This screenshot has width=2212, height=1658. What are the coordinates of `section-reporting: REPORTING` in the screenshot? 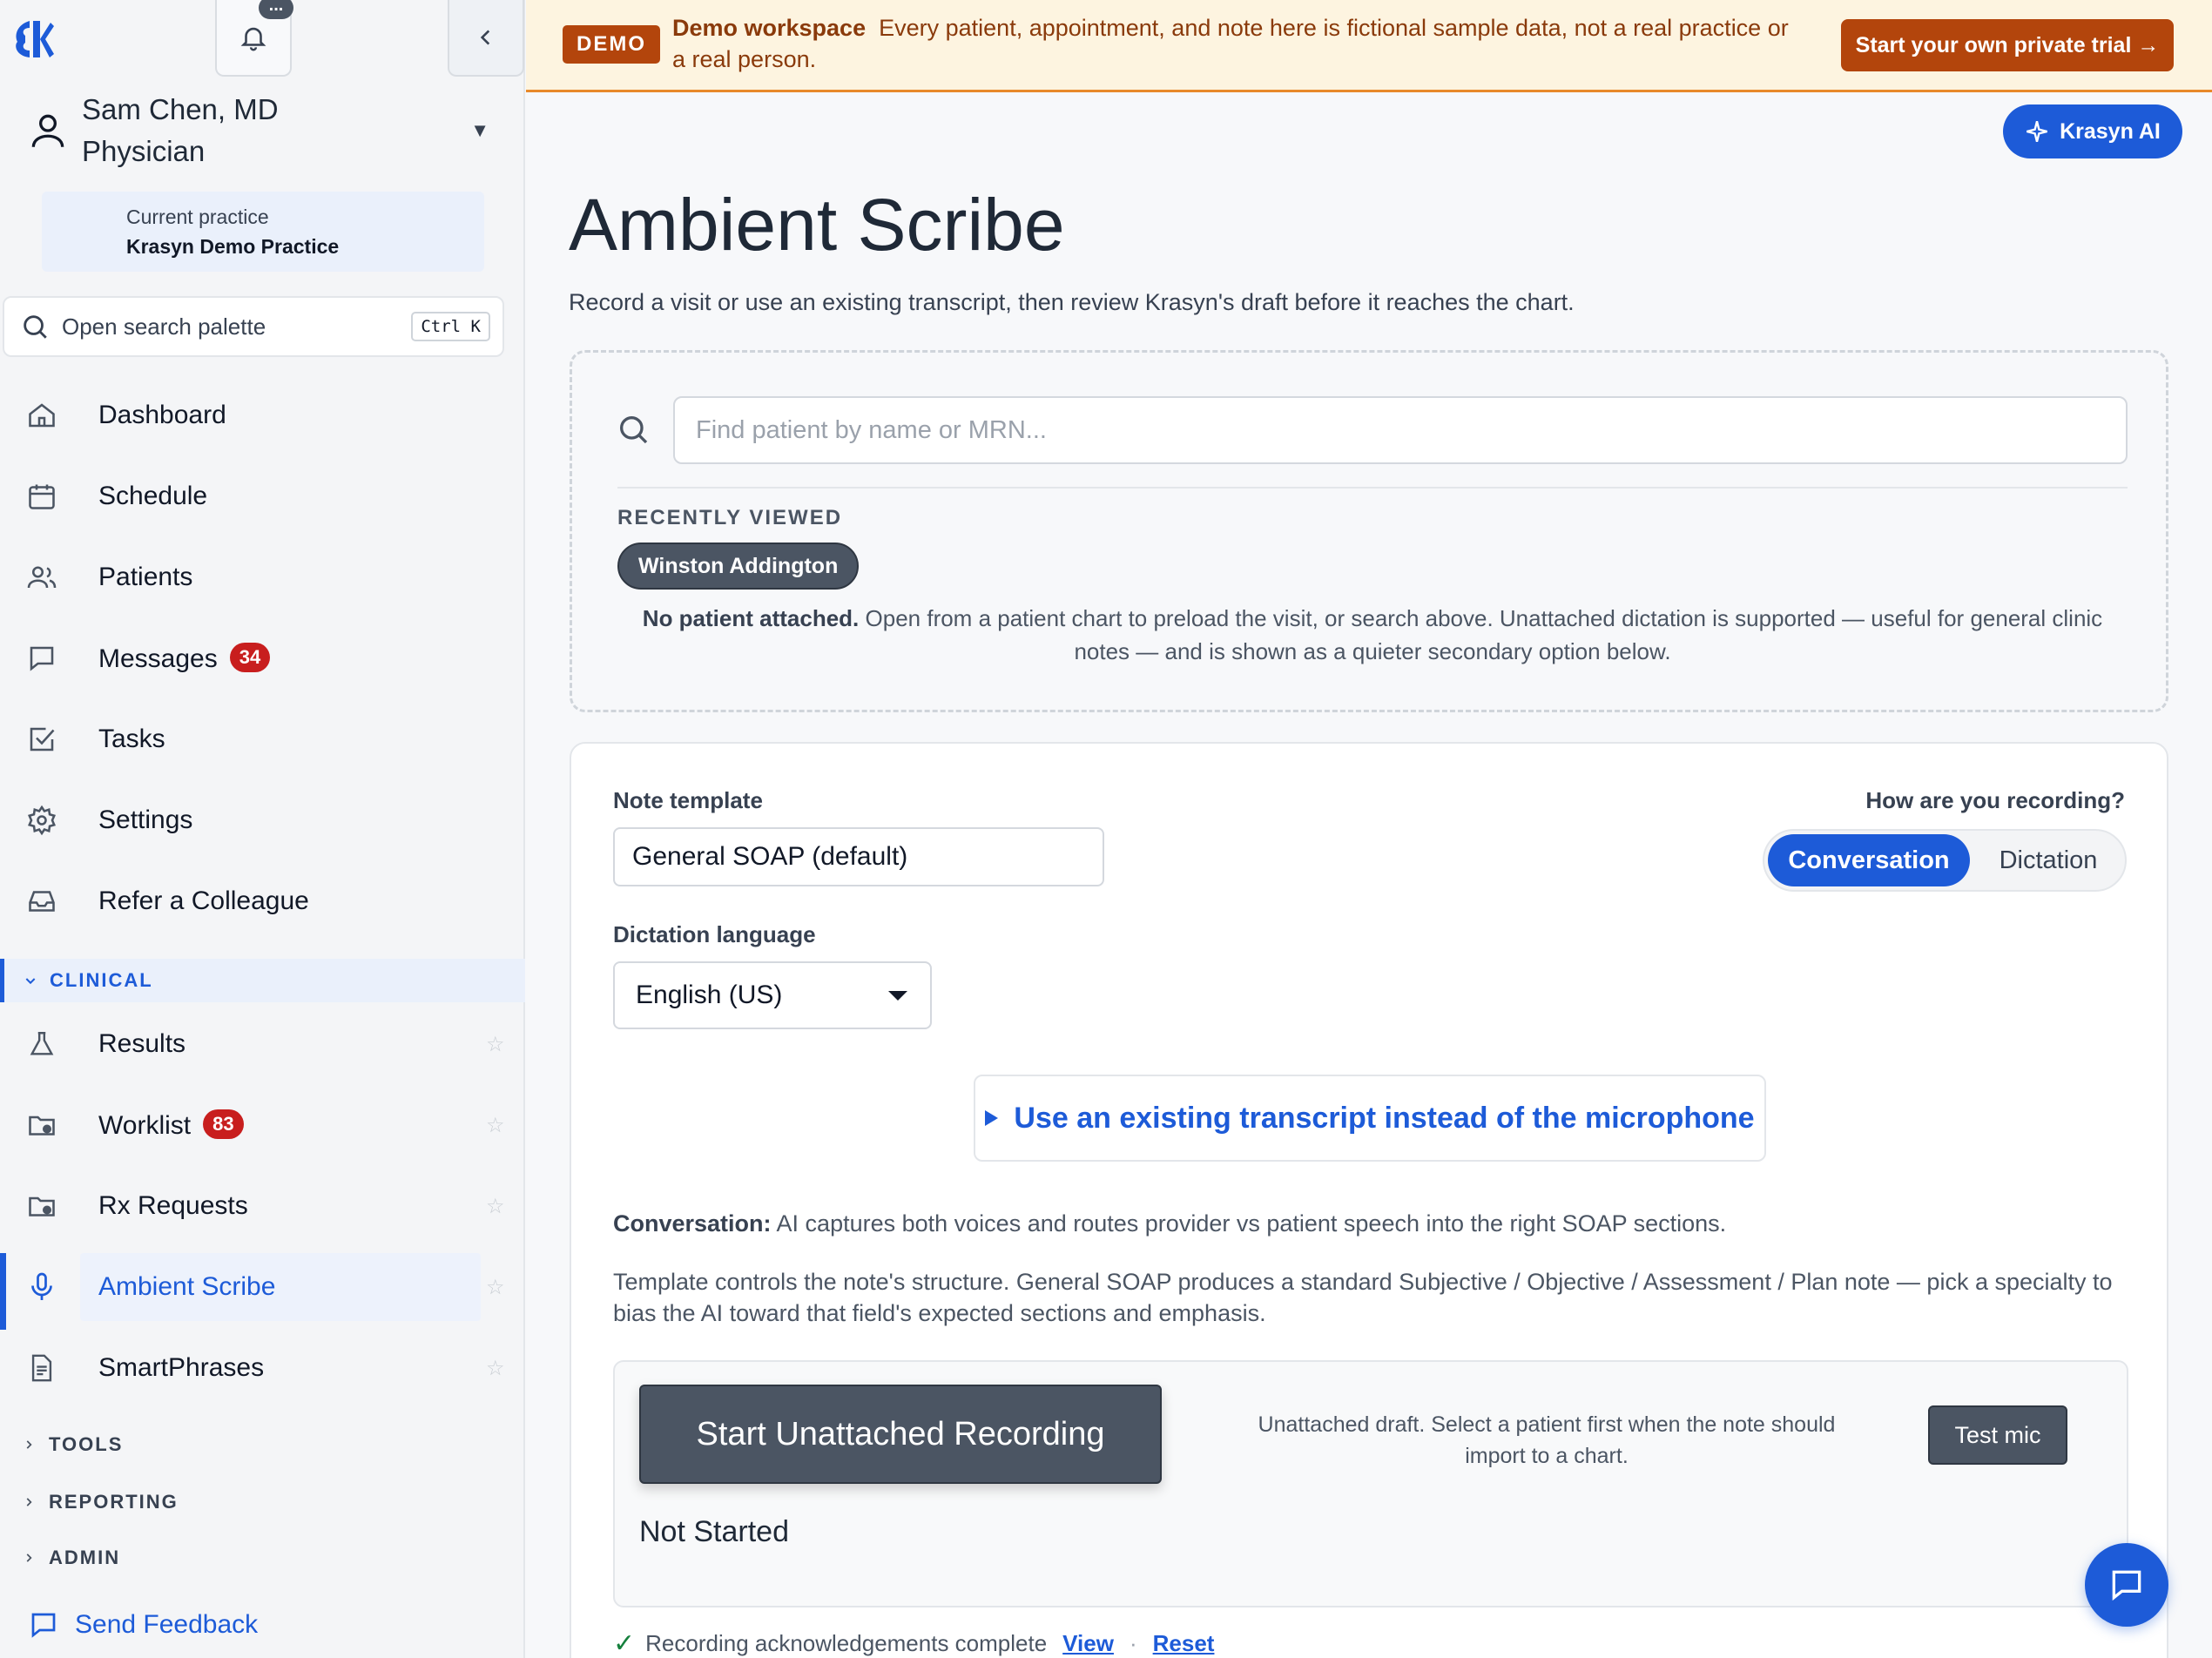 It's located at (263, 1502).